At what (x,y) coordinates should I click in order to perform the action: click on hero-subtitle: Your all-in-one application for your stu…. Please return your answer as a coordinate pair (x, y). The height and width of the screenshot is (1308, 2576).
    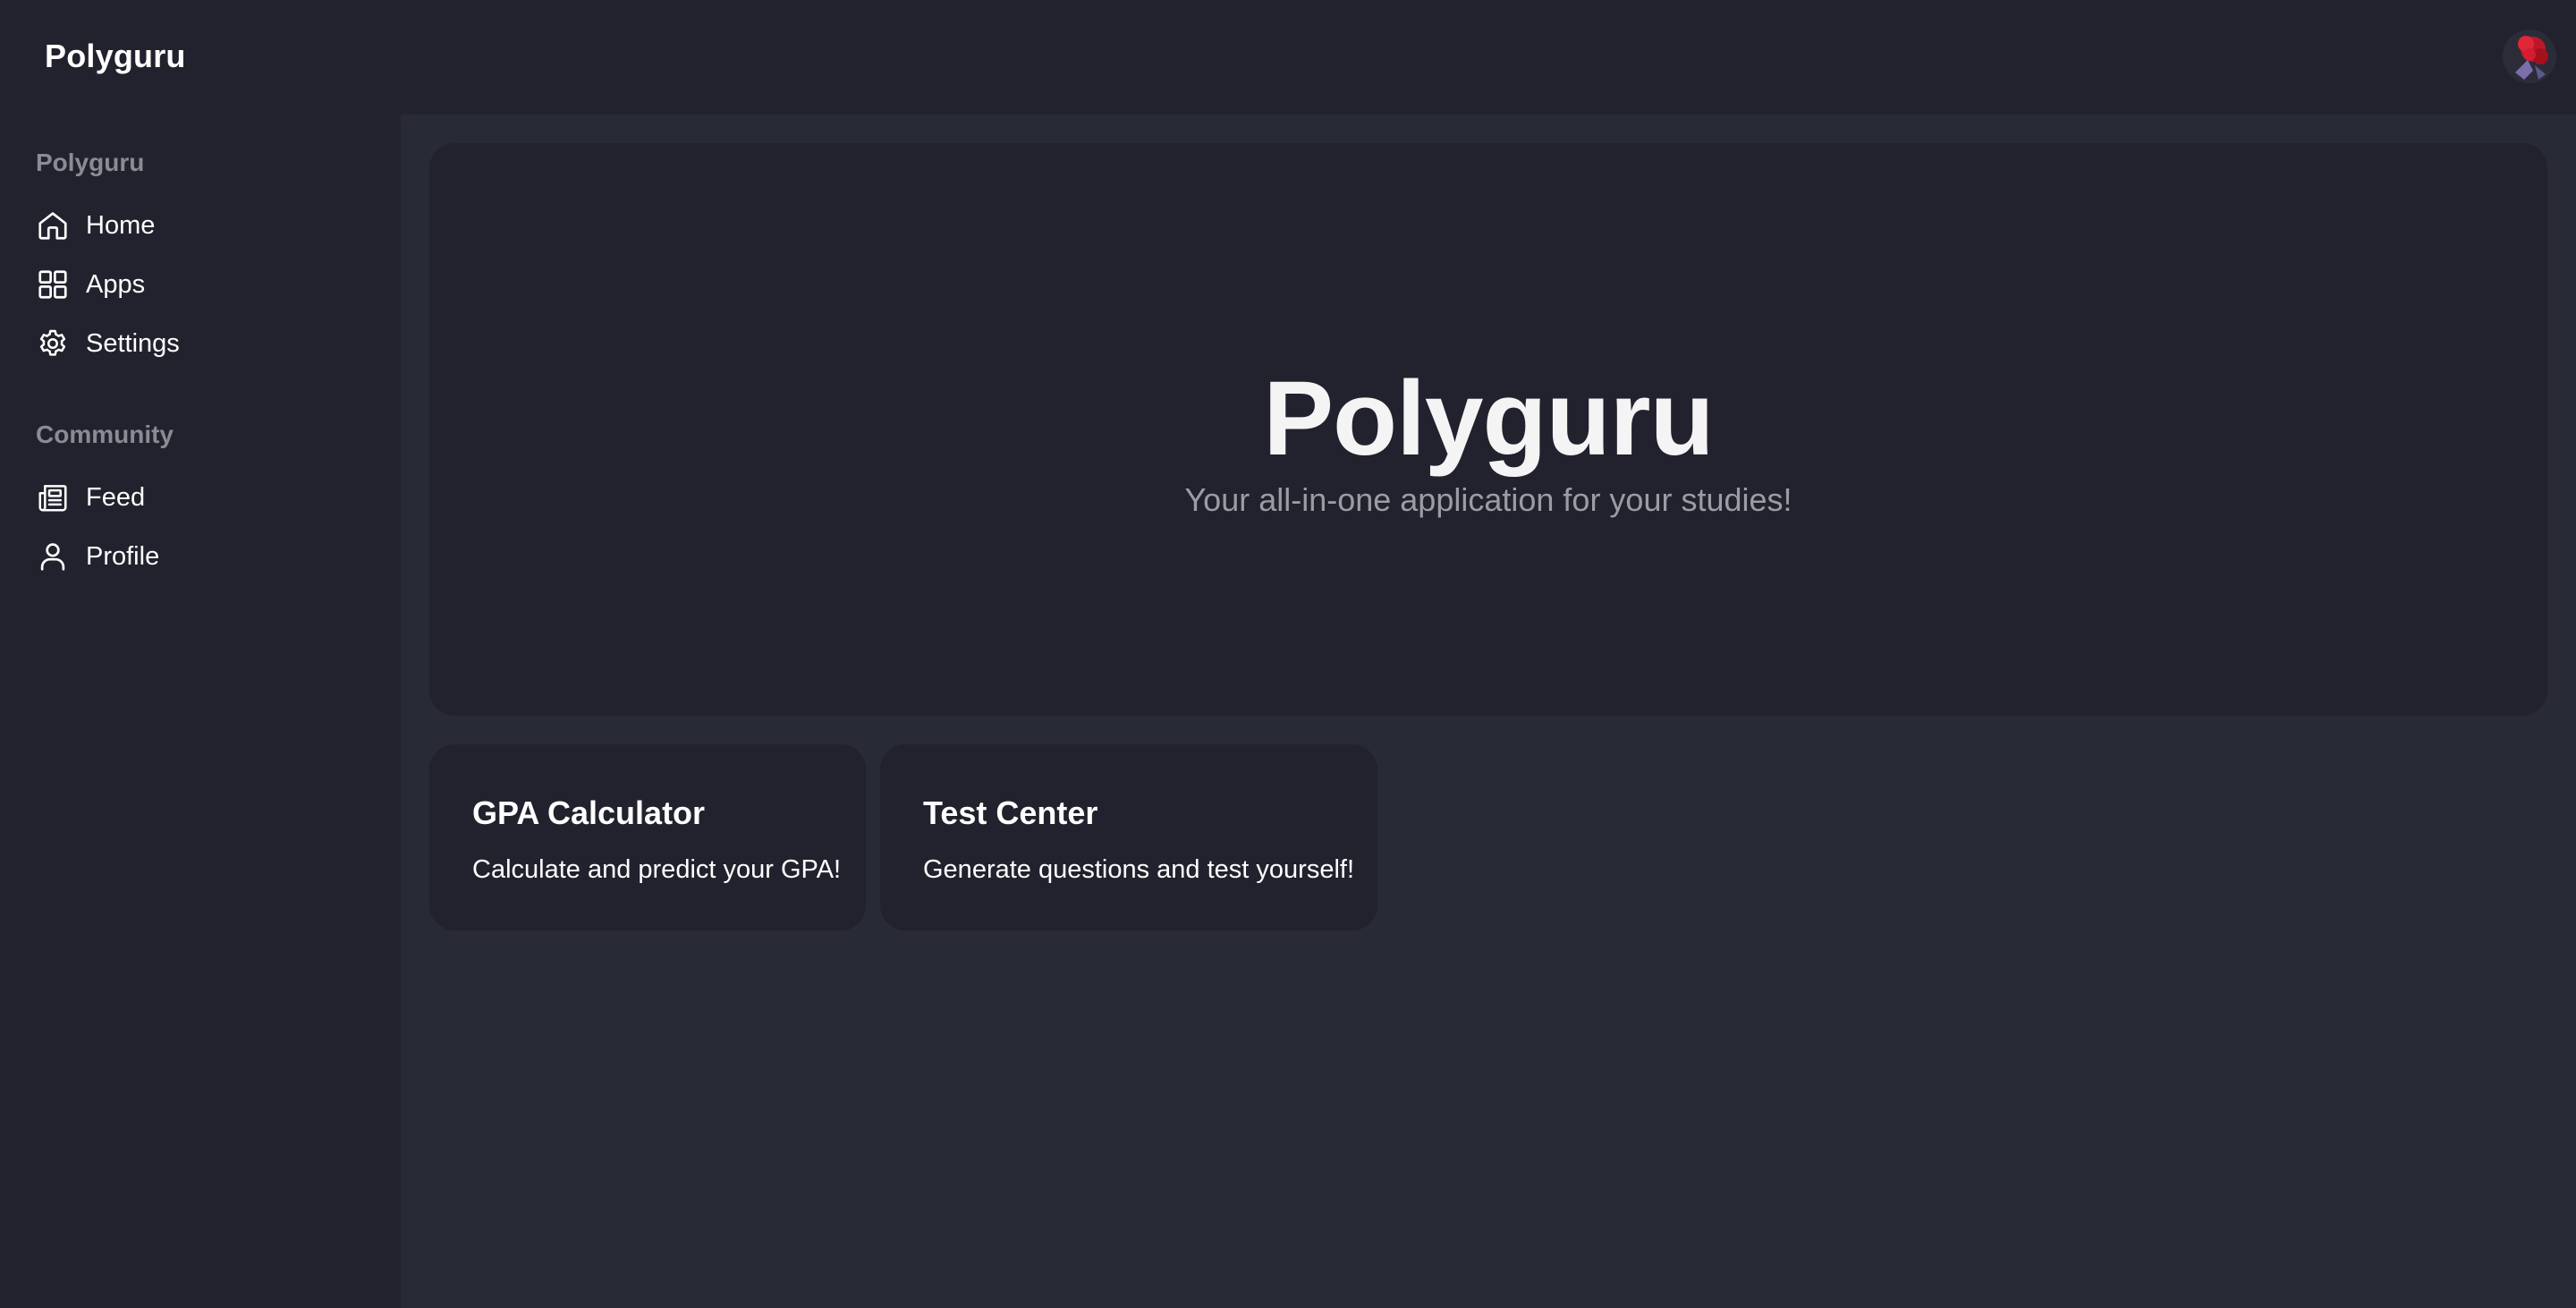
    Looking at the image, I should click on (1488, 500).